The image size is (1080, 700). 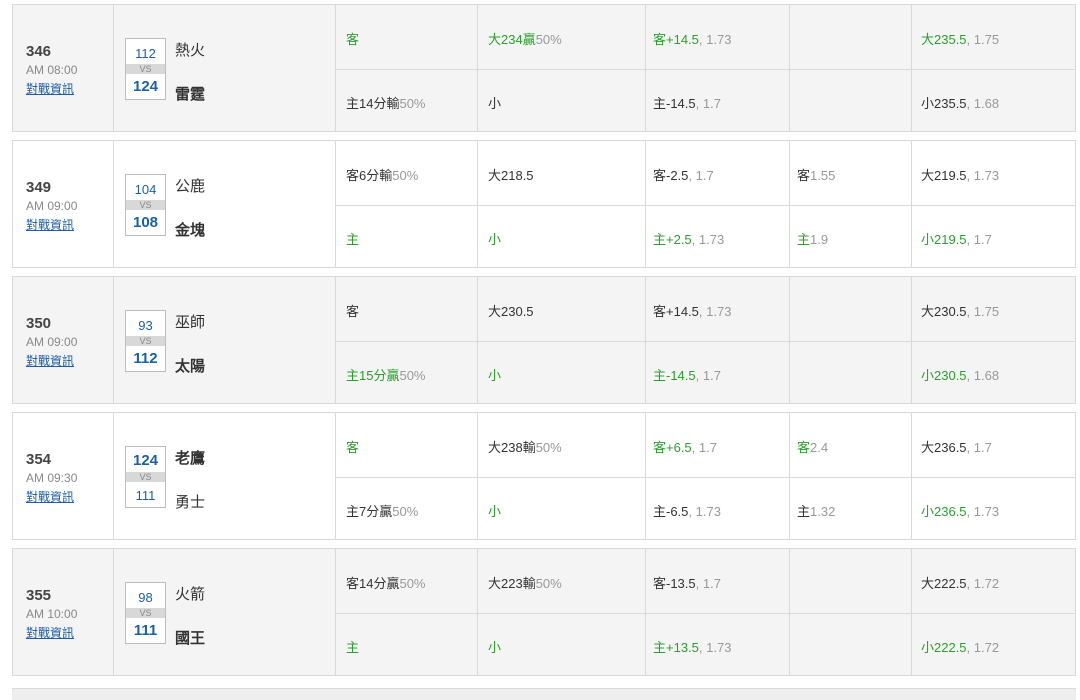 I want to click on game-time: AM 10:00, so click(x=52, y=614).